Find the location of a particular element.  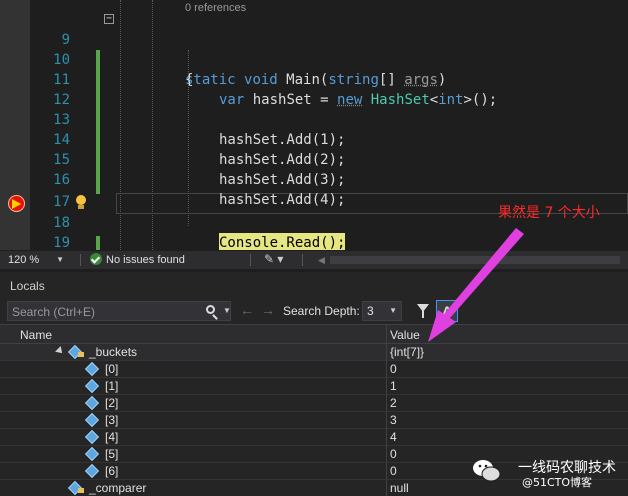

variable-value: 2 is located at coordinates (393, 403).